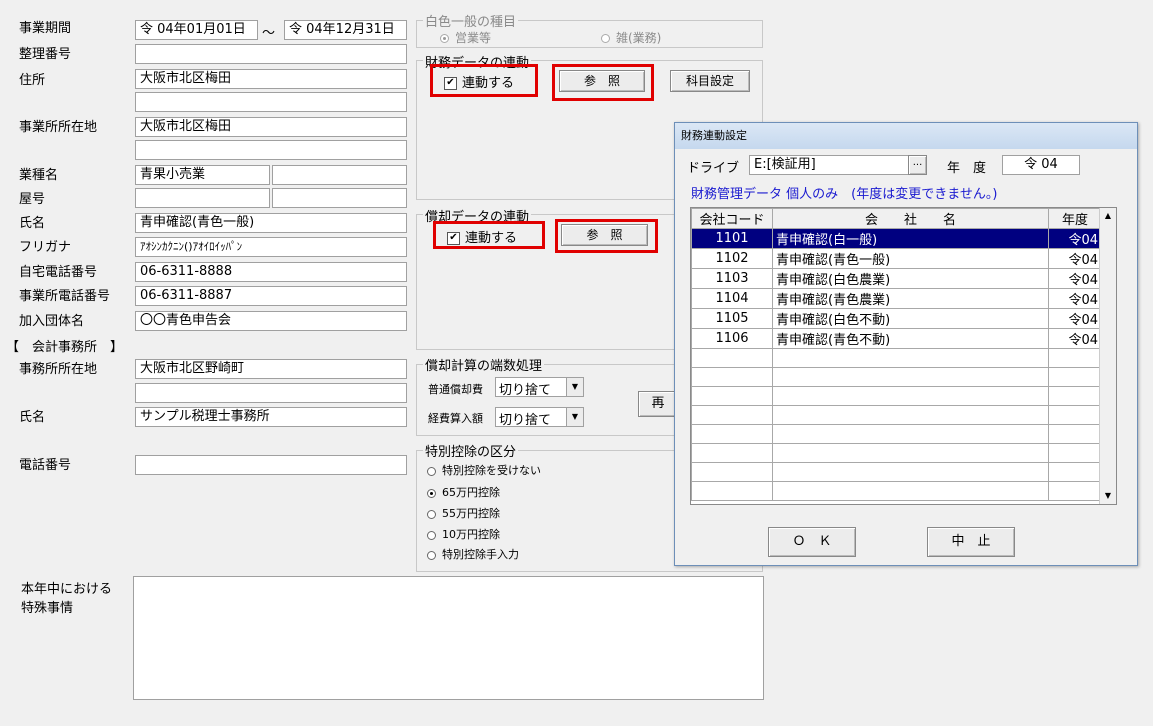  Describe the element at coordinates (465, 37) in the screenshot. I see `white-type-option-1: 営業等` at that location.